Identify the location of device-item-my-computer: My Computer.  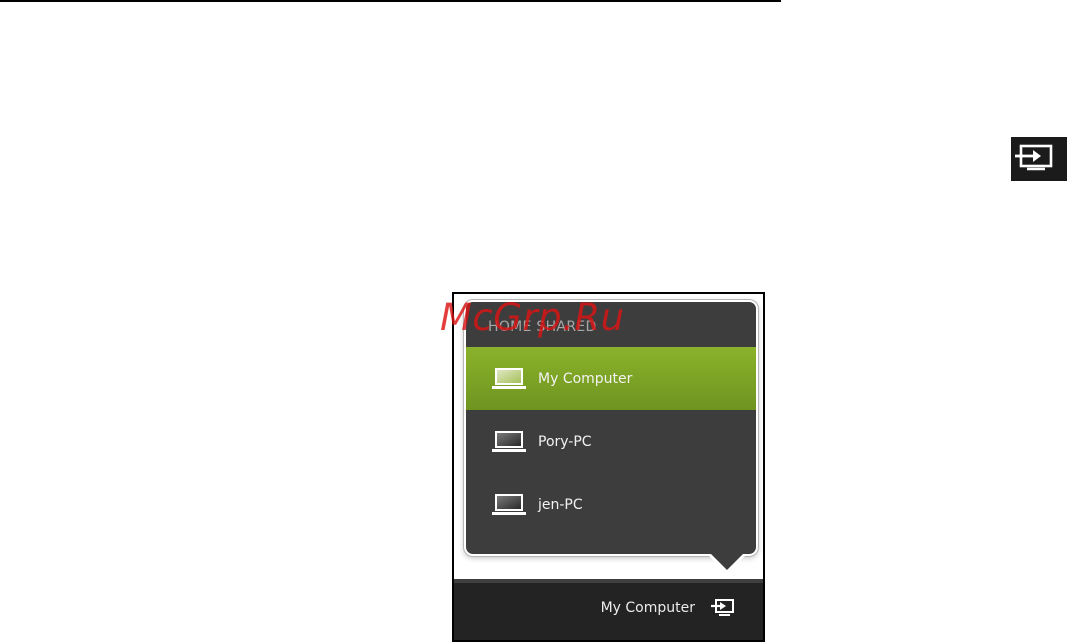
(611, 378).